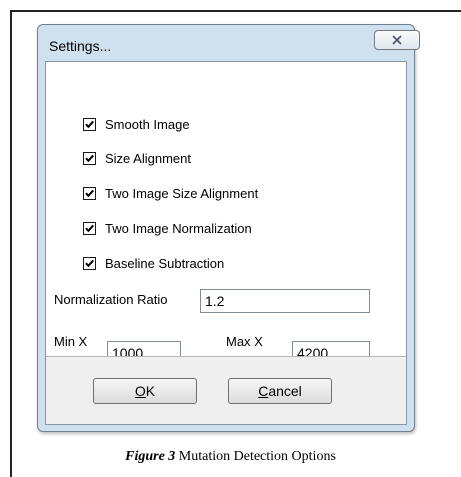 This screenshot has height=477, width=461. I want to click on smooth-image-checkbox, so click(89, 124).